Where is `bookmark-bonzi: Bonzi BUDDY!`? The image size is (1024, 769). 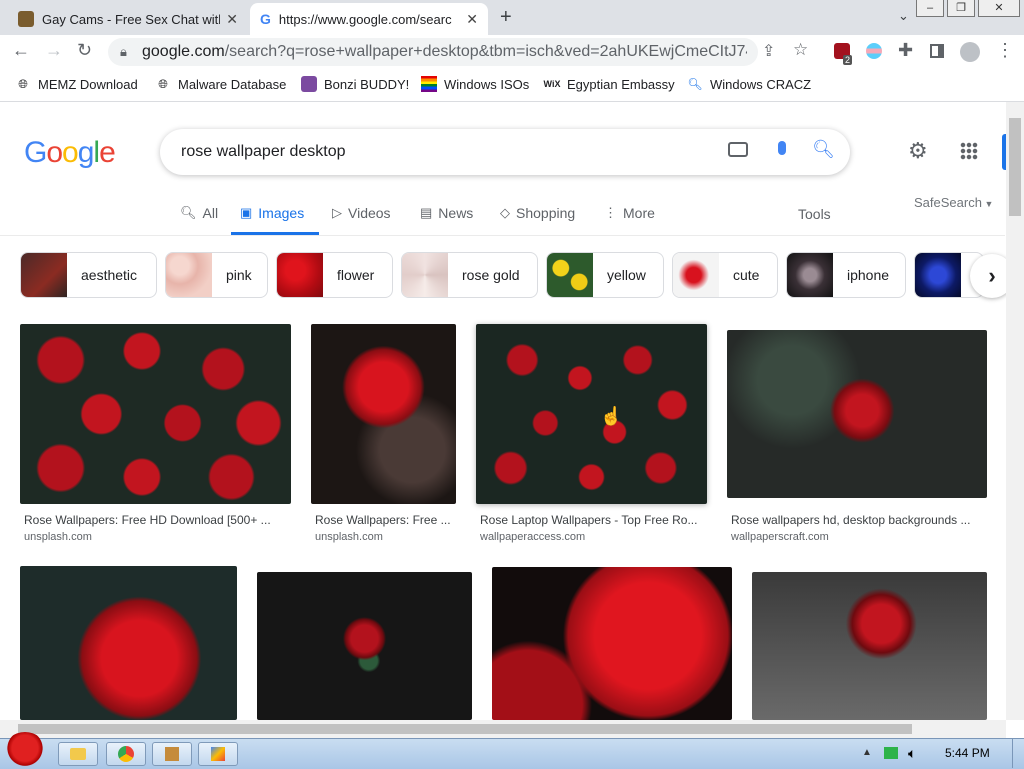
bookmark-bonzi: Bonzi BUDDY! is located at coordinates (355, 84).